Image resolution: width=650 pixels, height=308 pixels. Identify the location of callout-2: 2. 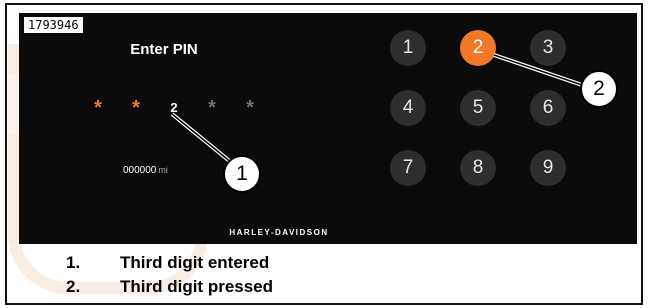
(599, 89).